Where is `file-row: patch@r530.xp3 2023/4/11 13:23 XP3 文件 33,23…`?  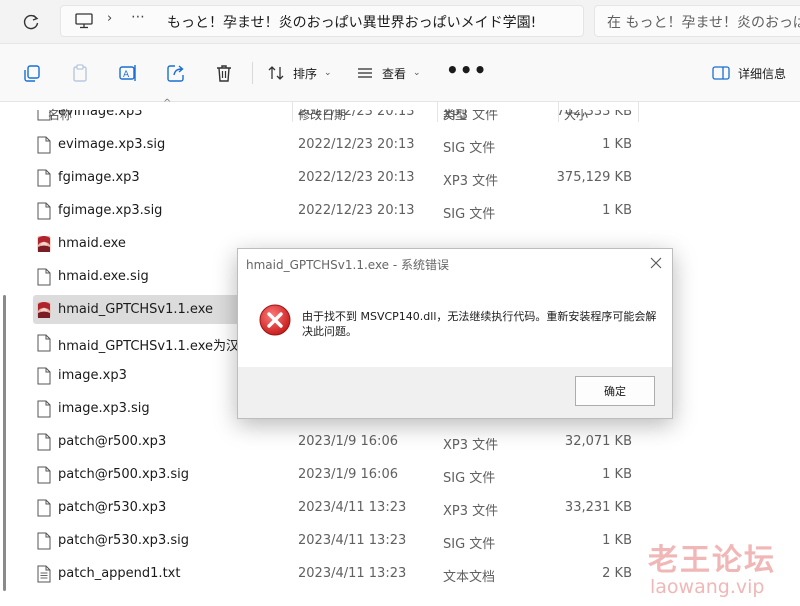 file-row: patch@r530.xp3 2023/4/11 13:23 XP3 文件 33,23… is located at coordinates (400, 507).